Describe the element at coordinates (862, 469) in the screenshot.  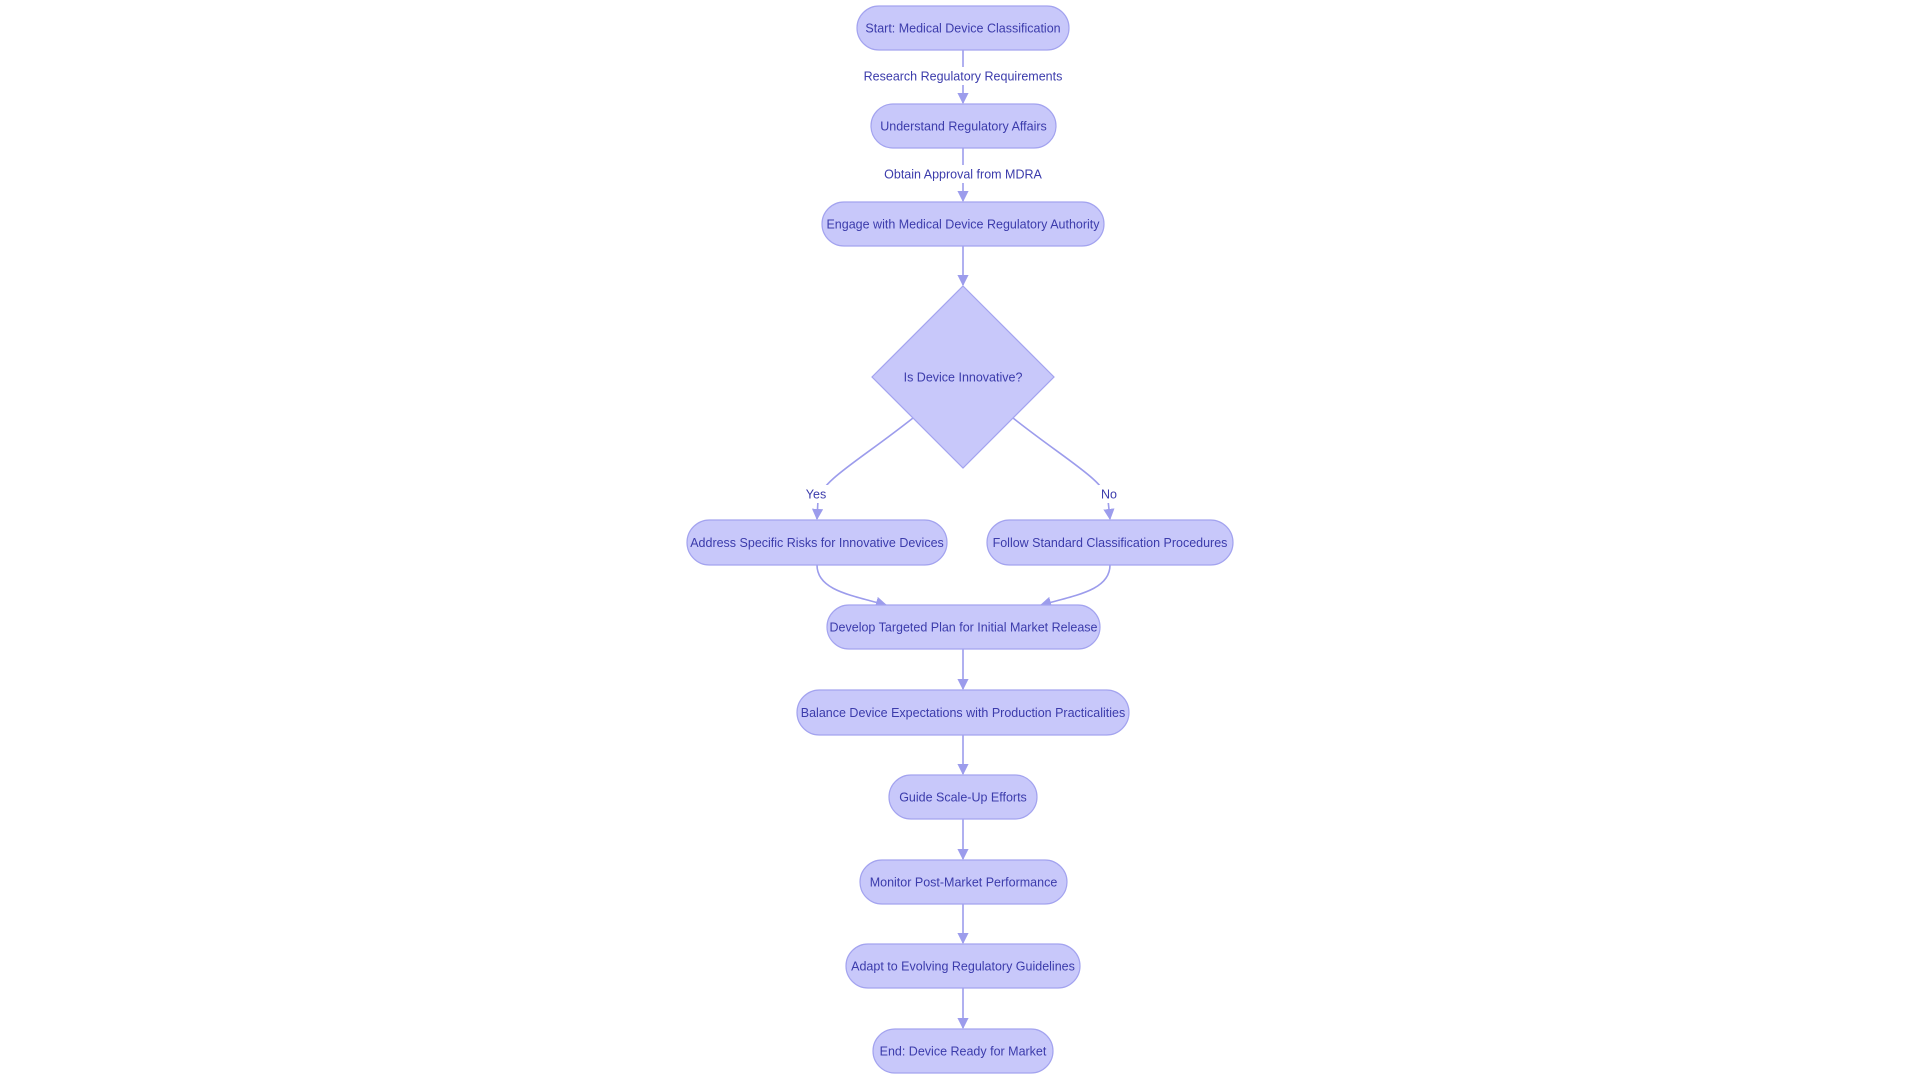
I see `edge-innovative-to-address` at that location.